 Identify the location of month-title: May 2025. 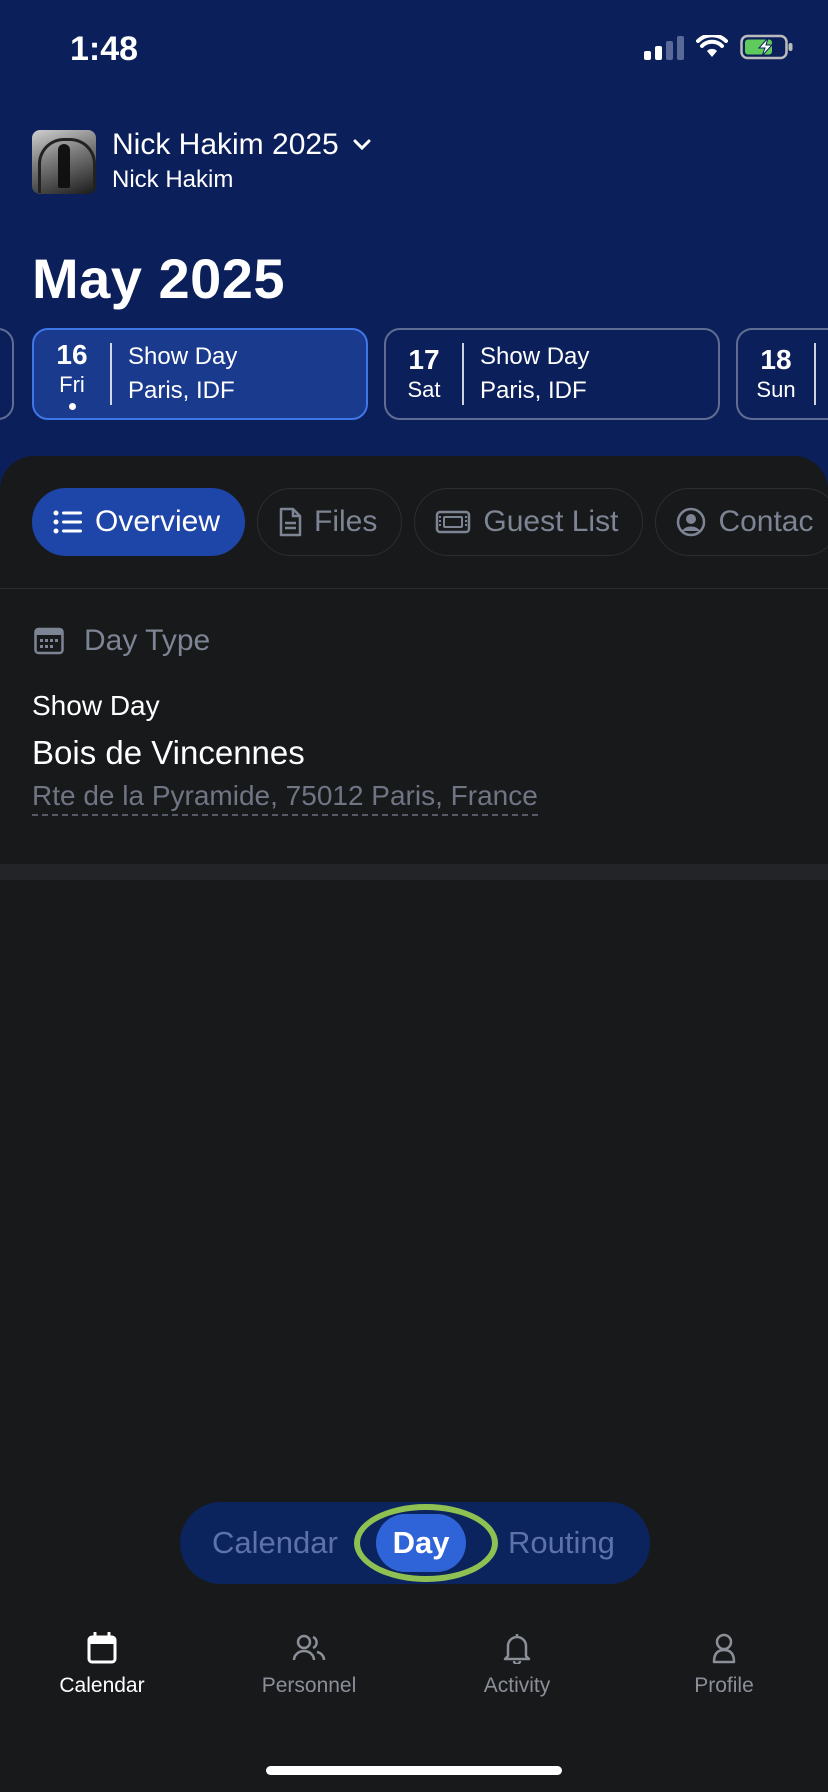
(159, 278).